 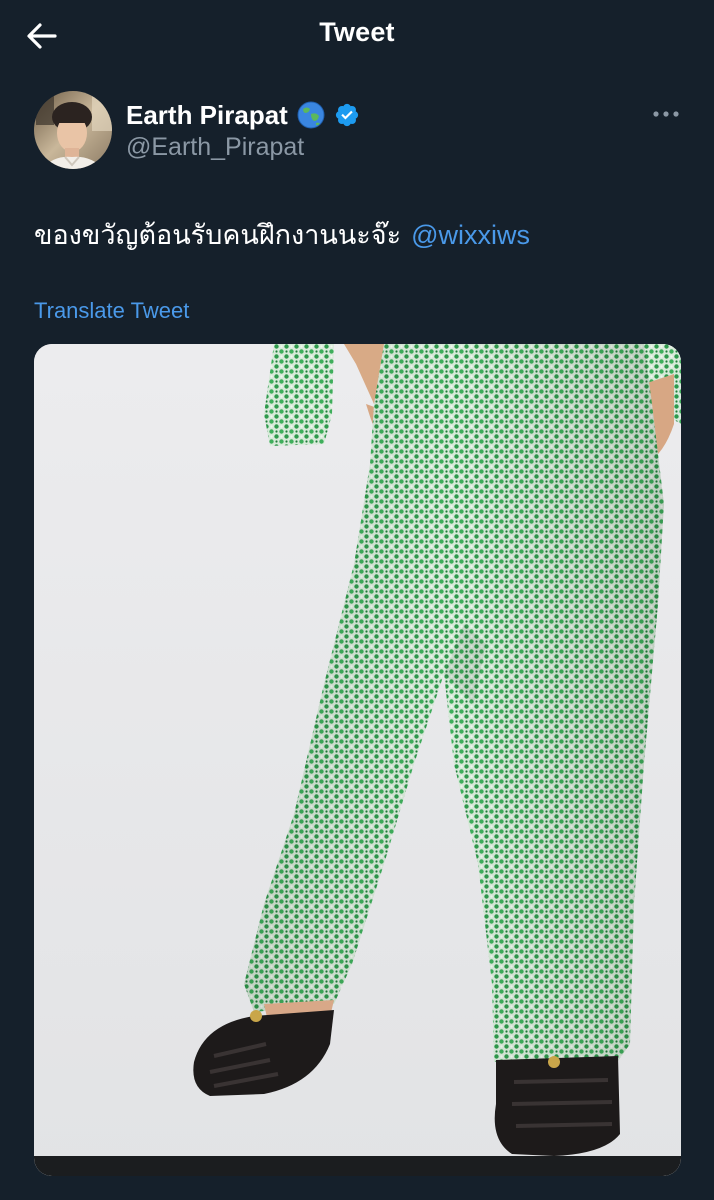 I want to click on top-bar: Tweet, so click(x=357, y=35).